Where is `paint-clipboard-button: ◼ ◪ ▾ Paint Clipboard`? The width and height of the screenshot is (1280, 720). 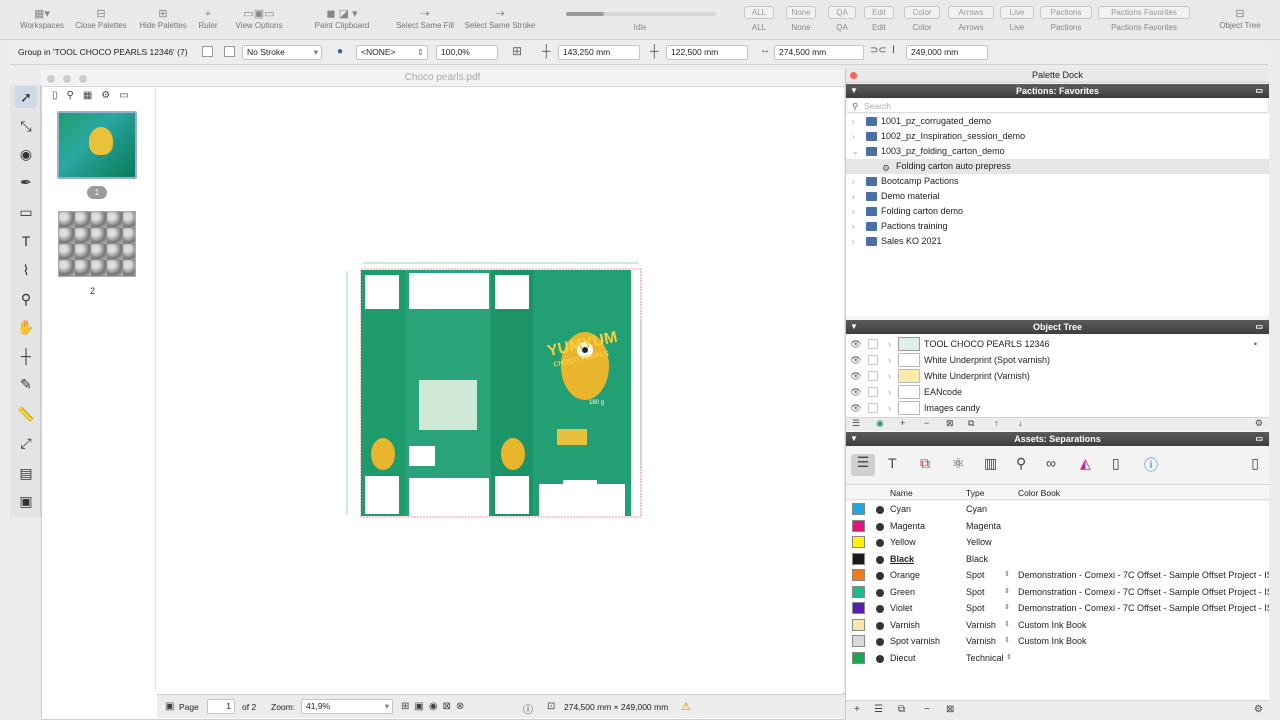
paint-clipboard-button: ◼ ◪ ▾ Paint Clipboard is located at coordinates (342, 21).